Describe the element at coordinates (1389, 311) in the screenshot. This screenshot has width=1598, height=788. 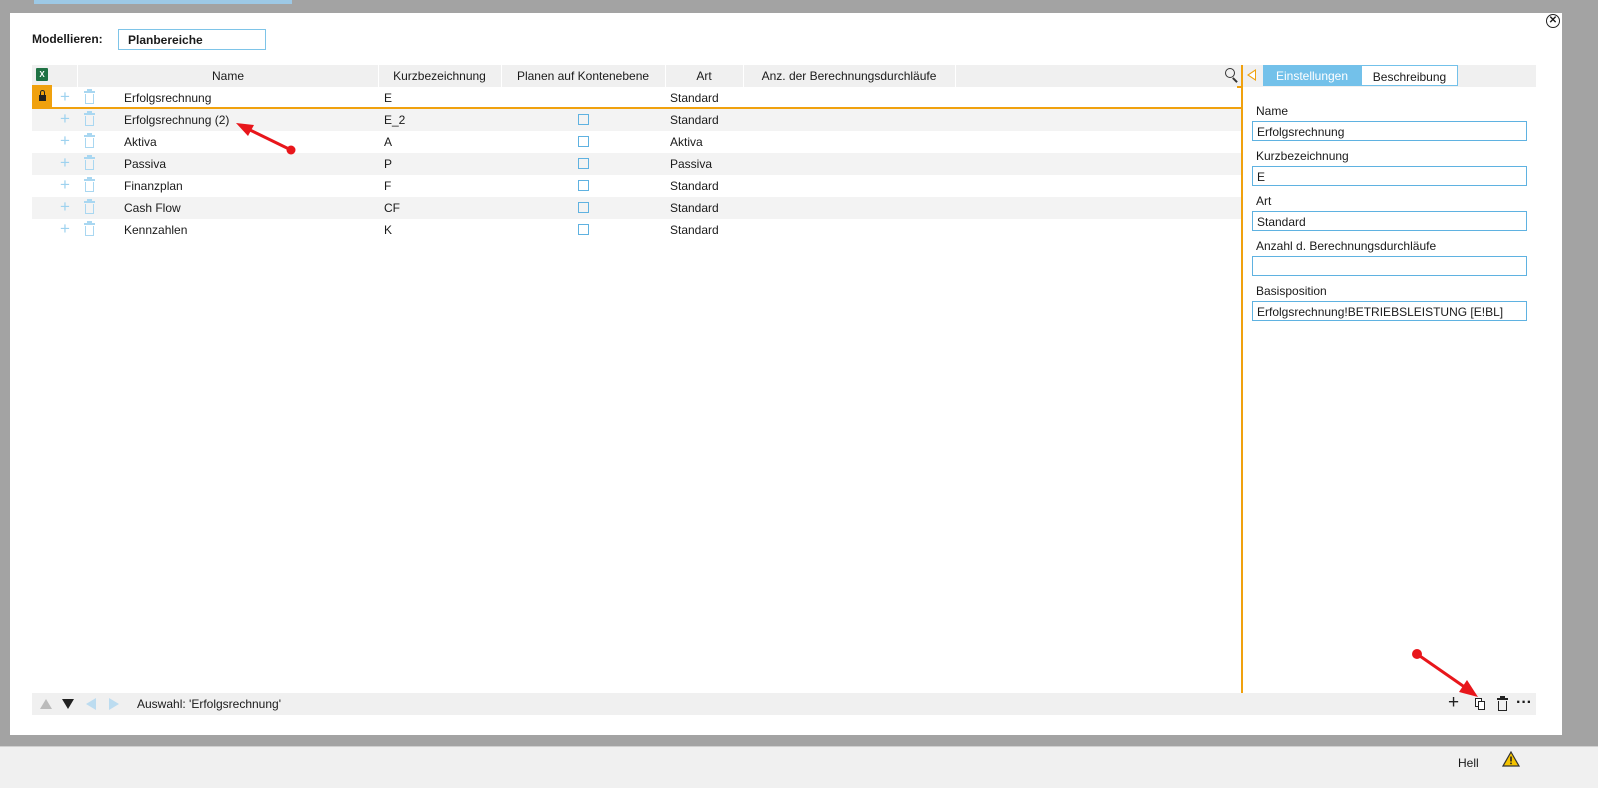
I see `basisposition-field: Erfolgsrechnung!BETRIEBSLEISTUNG [E!BL]` at that location.